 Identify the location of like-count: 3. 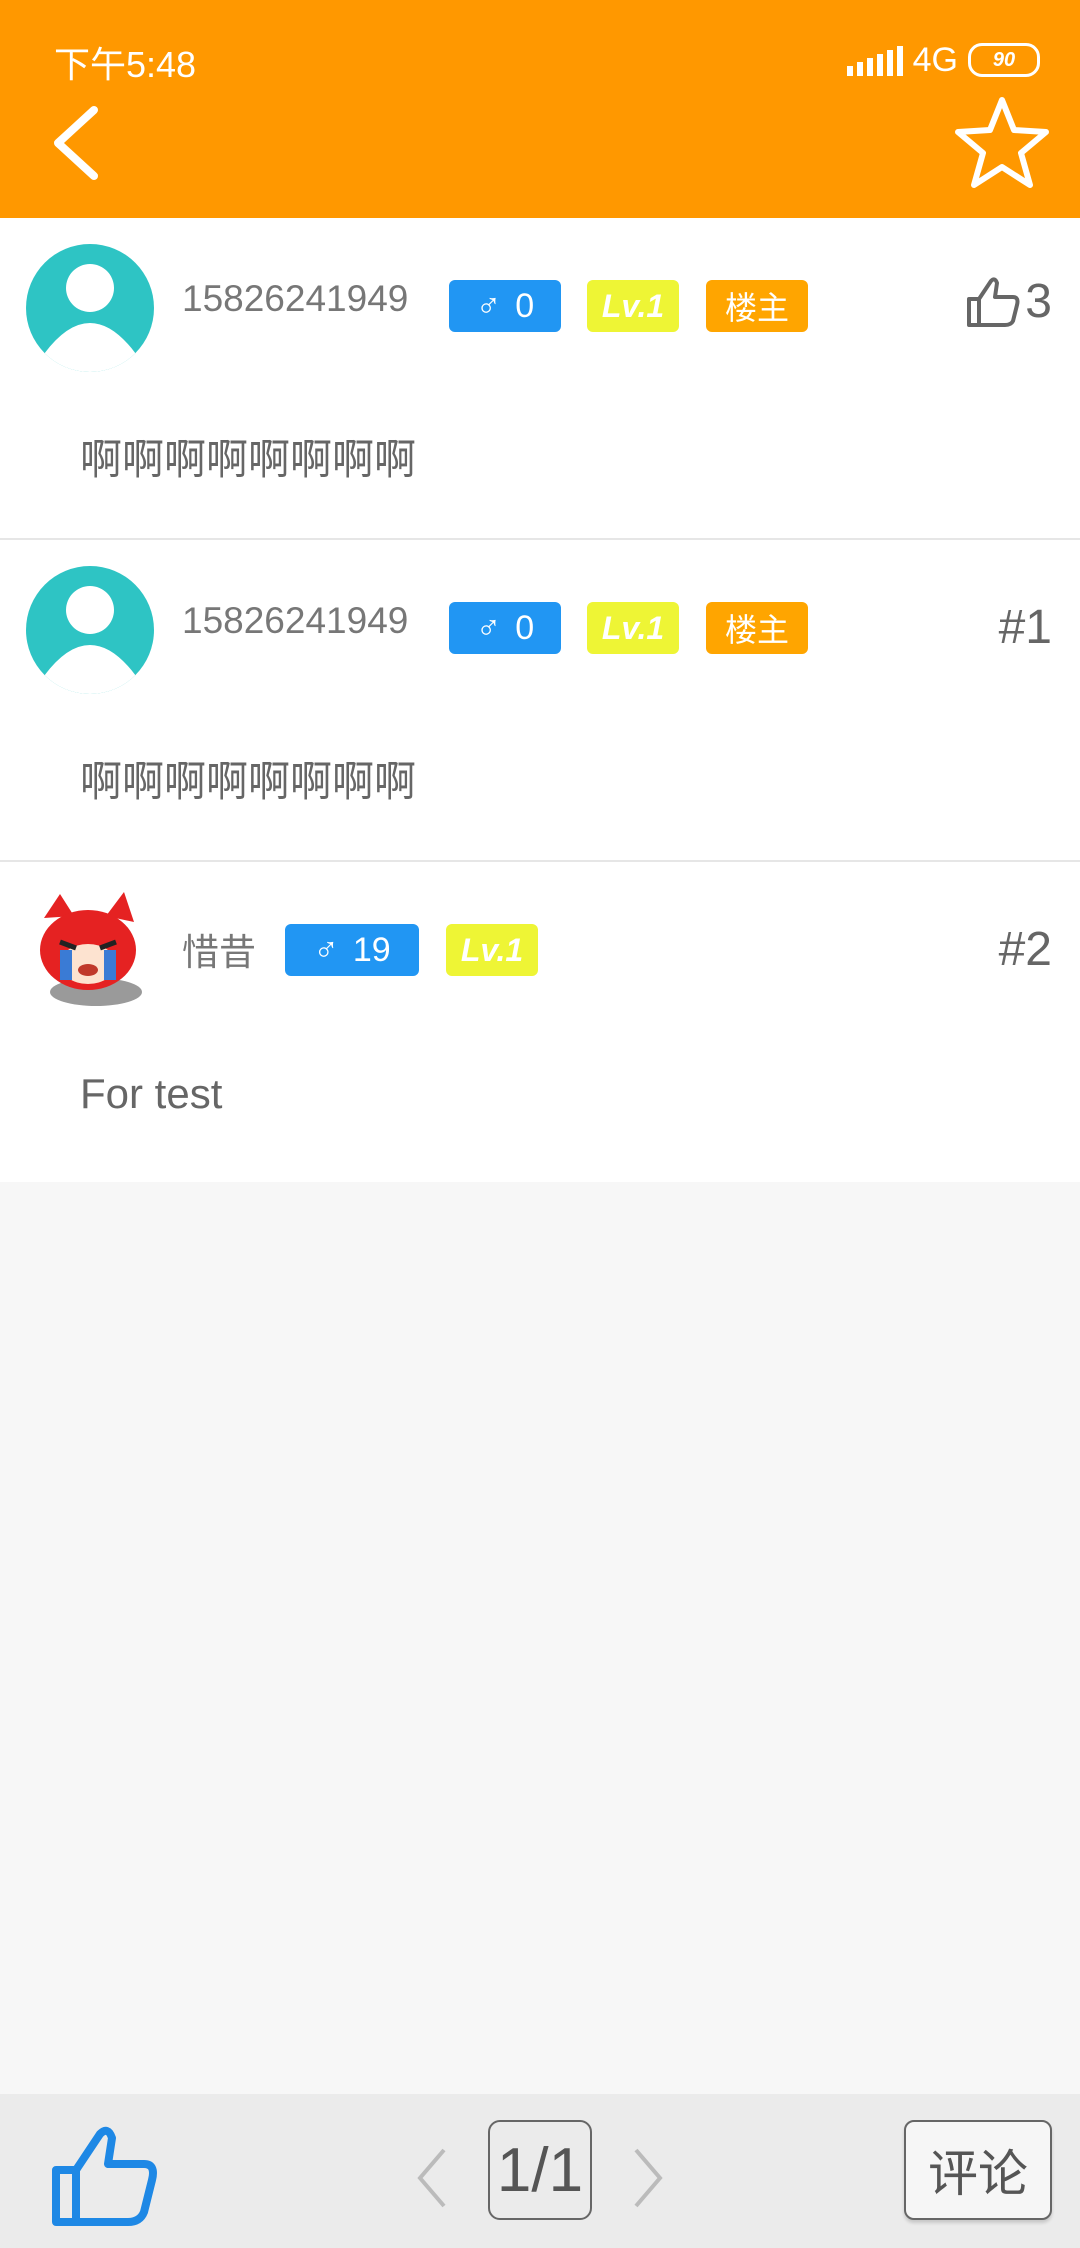
(1038, 301).